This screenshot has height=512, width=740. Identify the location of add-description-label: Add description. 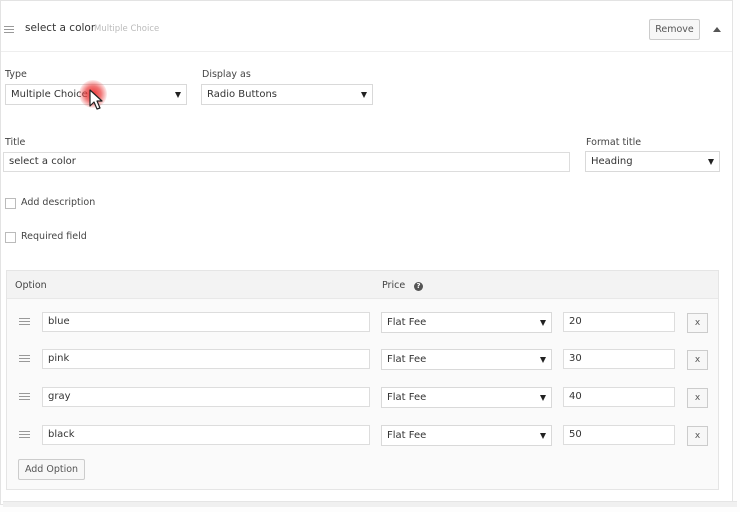
(58, 202).